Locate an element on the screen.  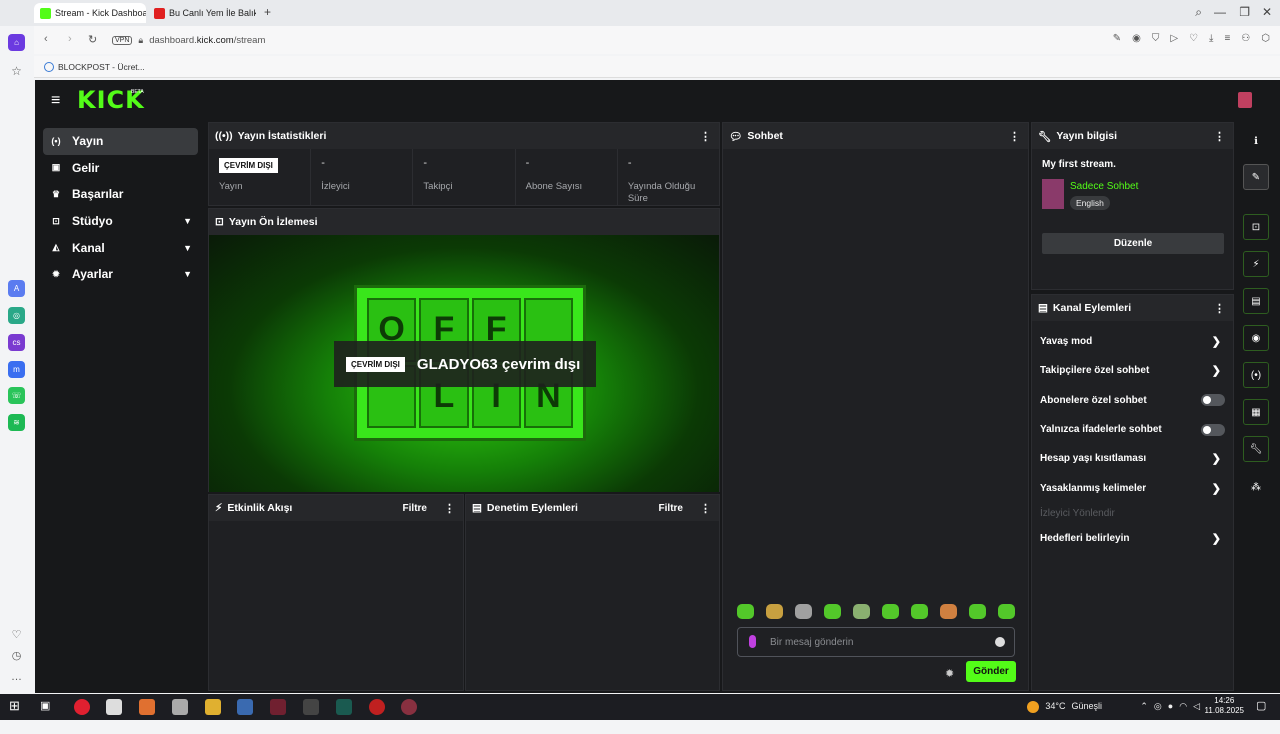
volume-icon: ◁ is located at coordinates (1196, 706).